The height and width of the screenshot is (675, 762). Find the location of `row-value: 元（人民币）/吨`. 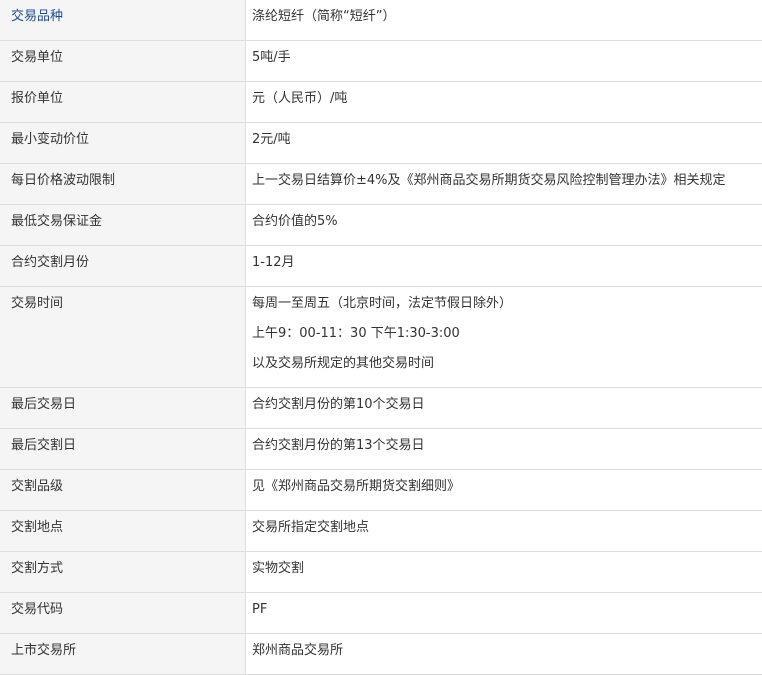

row-value: 元（人民币）/吨 is located at coordinates (504, 102).